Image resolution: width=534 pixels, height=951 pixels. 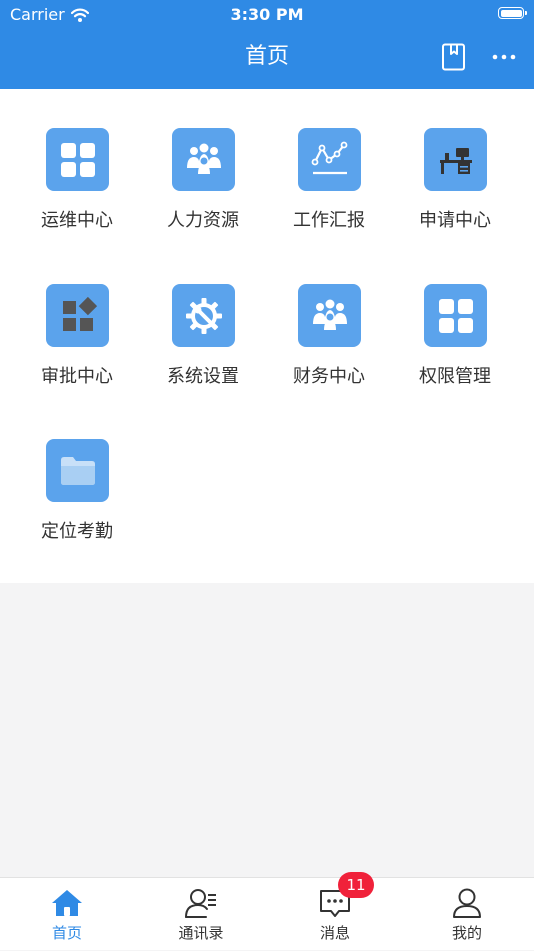 I want to click on module-application-center: 申请中心, so click(x=455, y=160).